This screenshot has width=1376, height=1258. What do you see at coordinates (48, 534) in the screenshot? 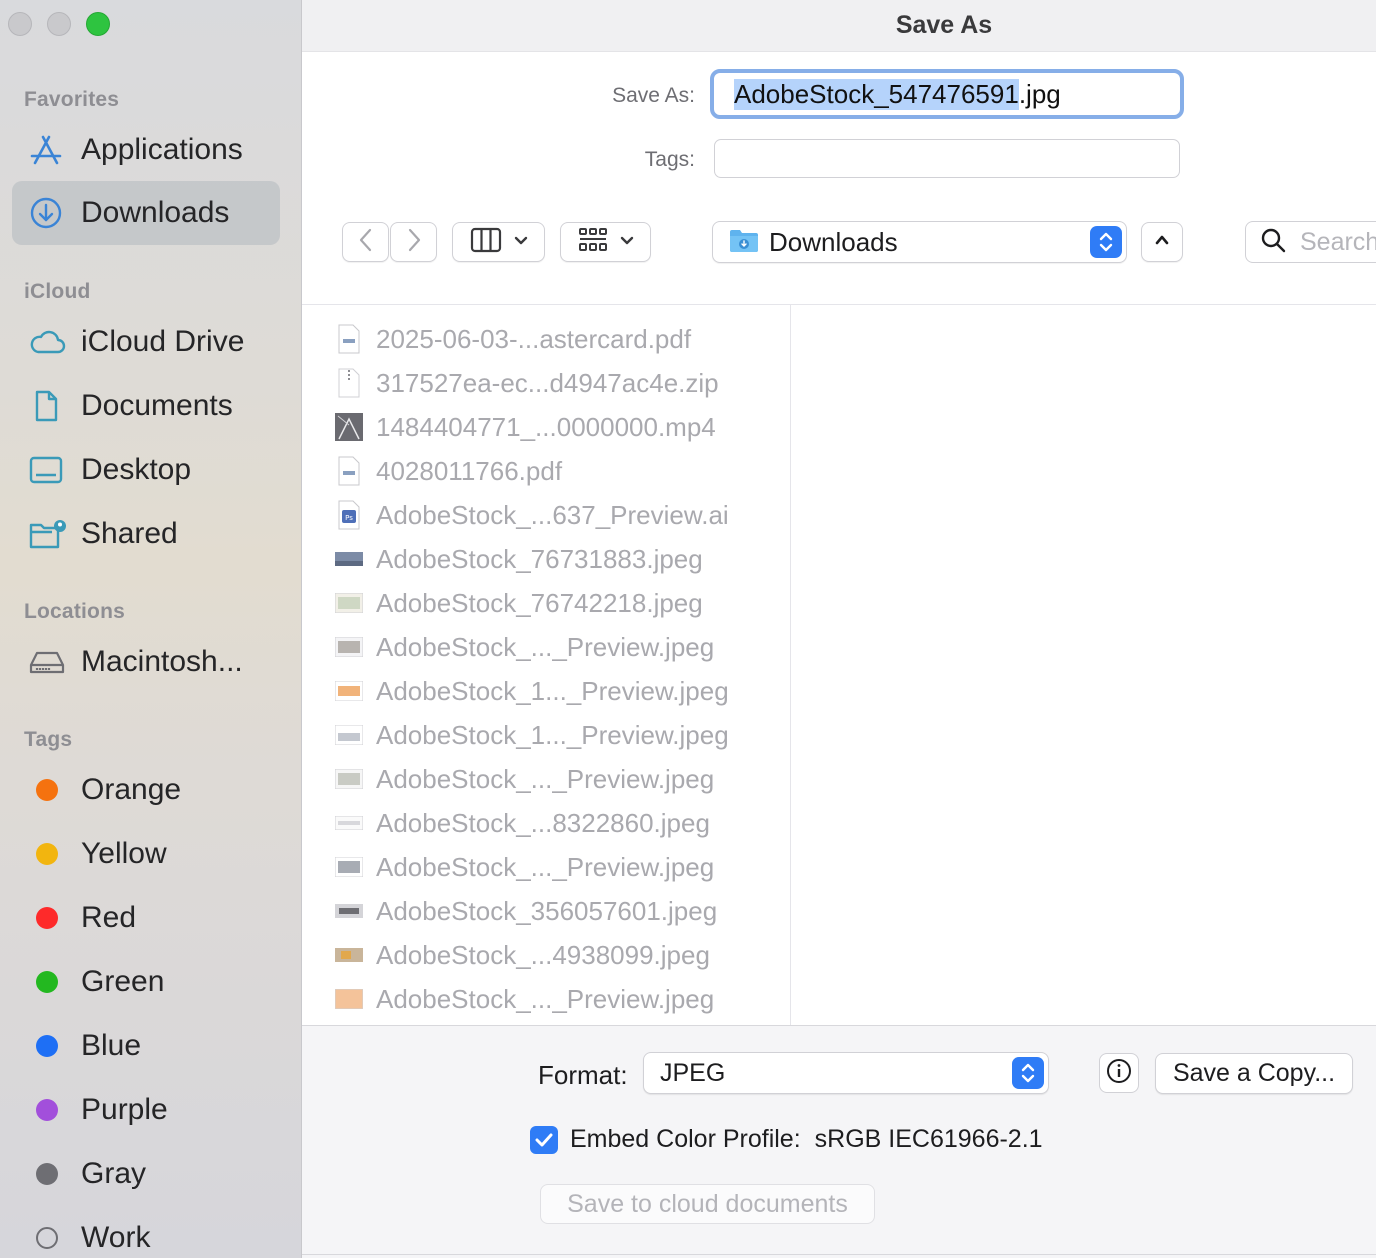
I see `shared-folder-icon` at bounding box center [48, 534].